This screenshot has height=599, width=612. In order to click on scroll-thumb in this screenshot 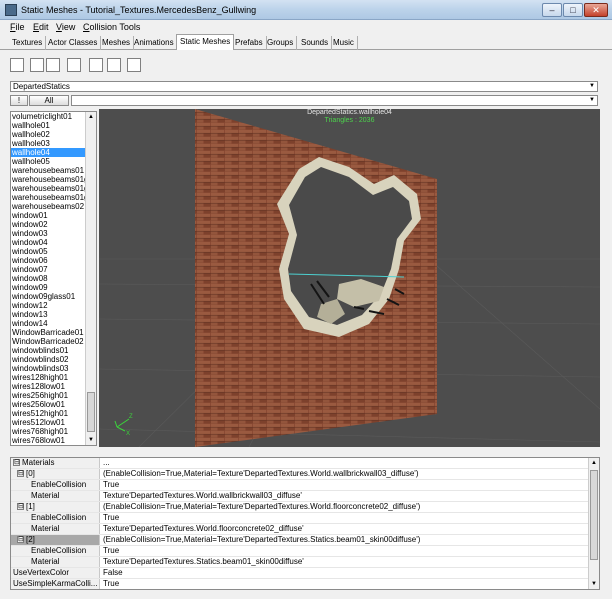, I will do `click(594, 515)`.